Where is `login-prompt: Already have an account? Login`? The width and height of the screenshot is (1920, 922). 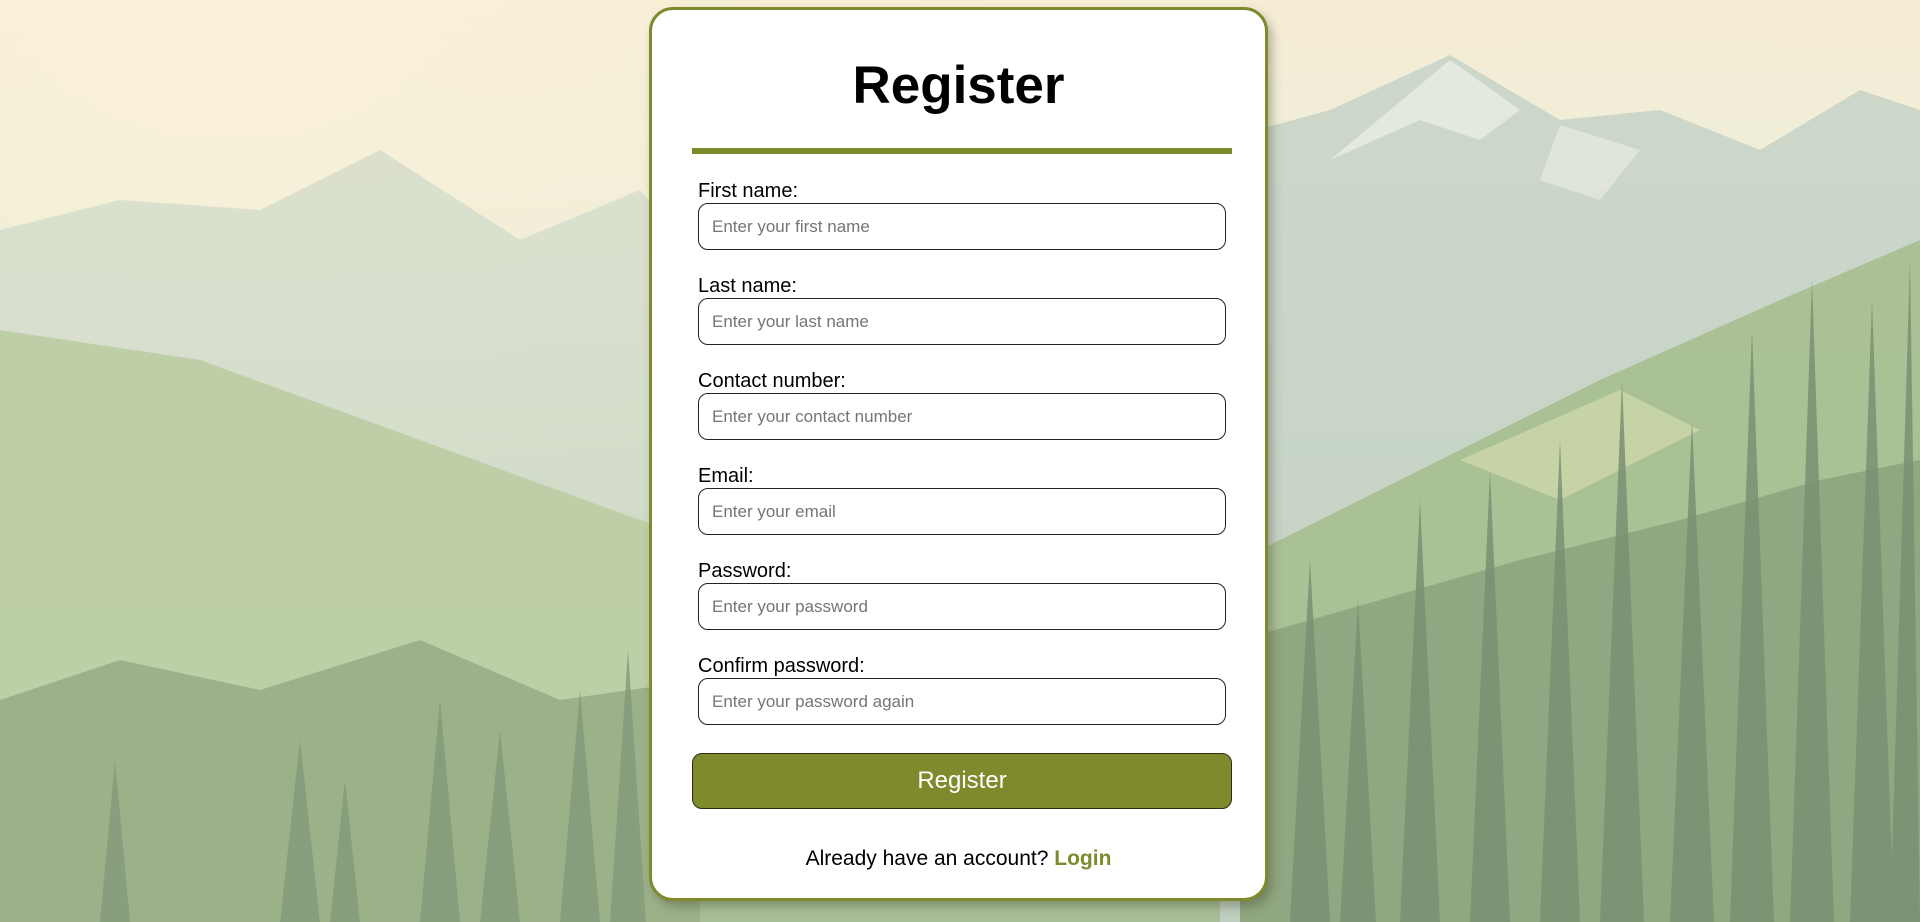 login-prompt: Already have an account? Login is located at coordinates (958, 859).